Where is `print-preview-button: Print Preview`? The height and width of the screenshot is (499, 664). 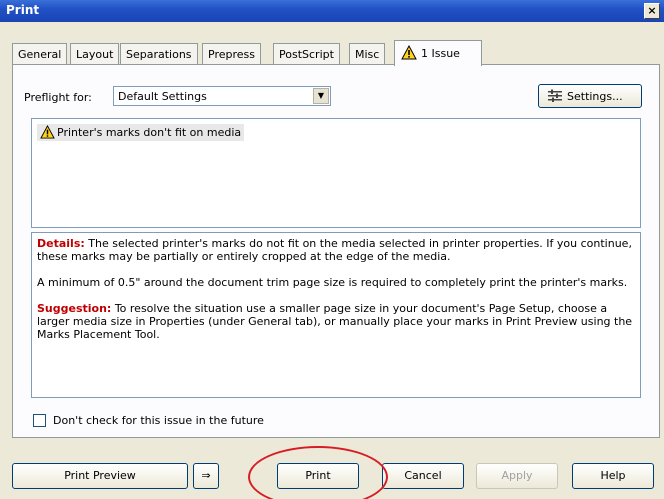
print-preview-button: Print Preview is located at coordinates (100, 476).